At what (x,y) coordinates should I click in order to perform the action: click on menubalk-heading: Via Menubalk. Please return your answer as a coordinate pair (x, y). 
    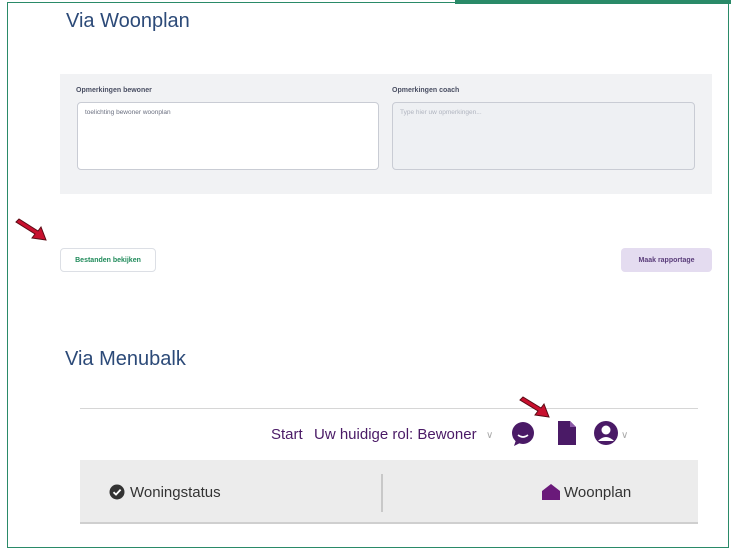
    Looking at the image, I should click on (125, 359).